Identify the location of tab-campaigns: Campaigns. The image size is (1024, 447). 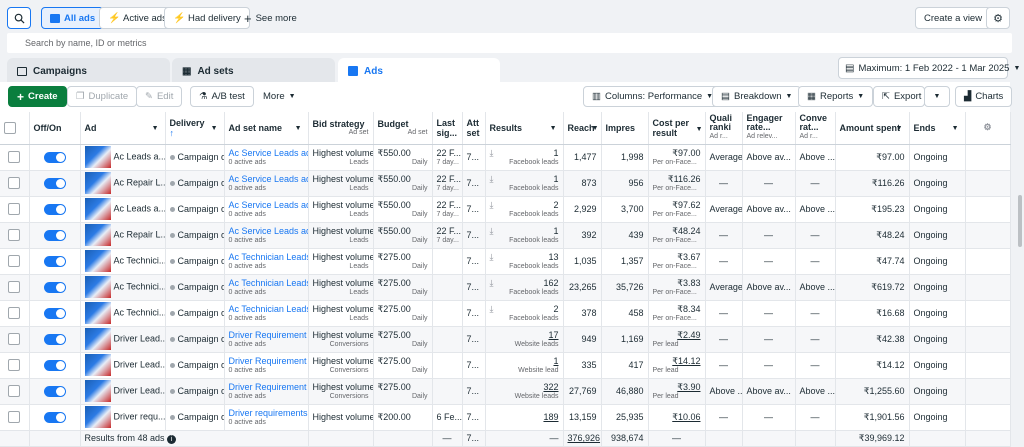
(88, 71).